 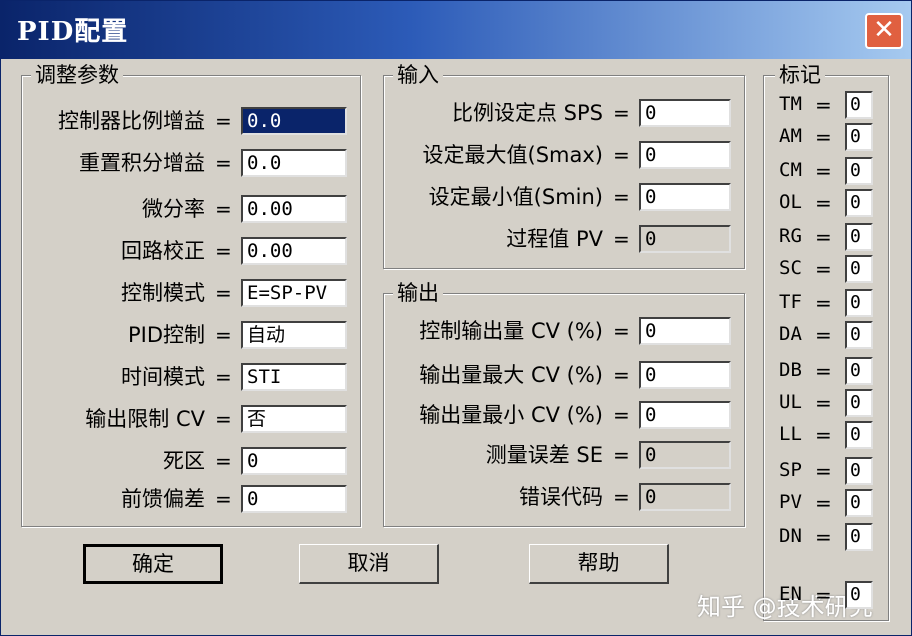 I want to click on flag-label: OL, so click(x=790, y=202).